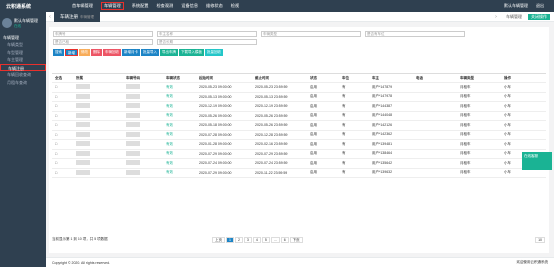 The height and width of the screenshot is (267, 554). I want to click on online-service-widget: 在线客服, so click(537, 161).